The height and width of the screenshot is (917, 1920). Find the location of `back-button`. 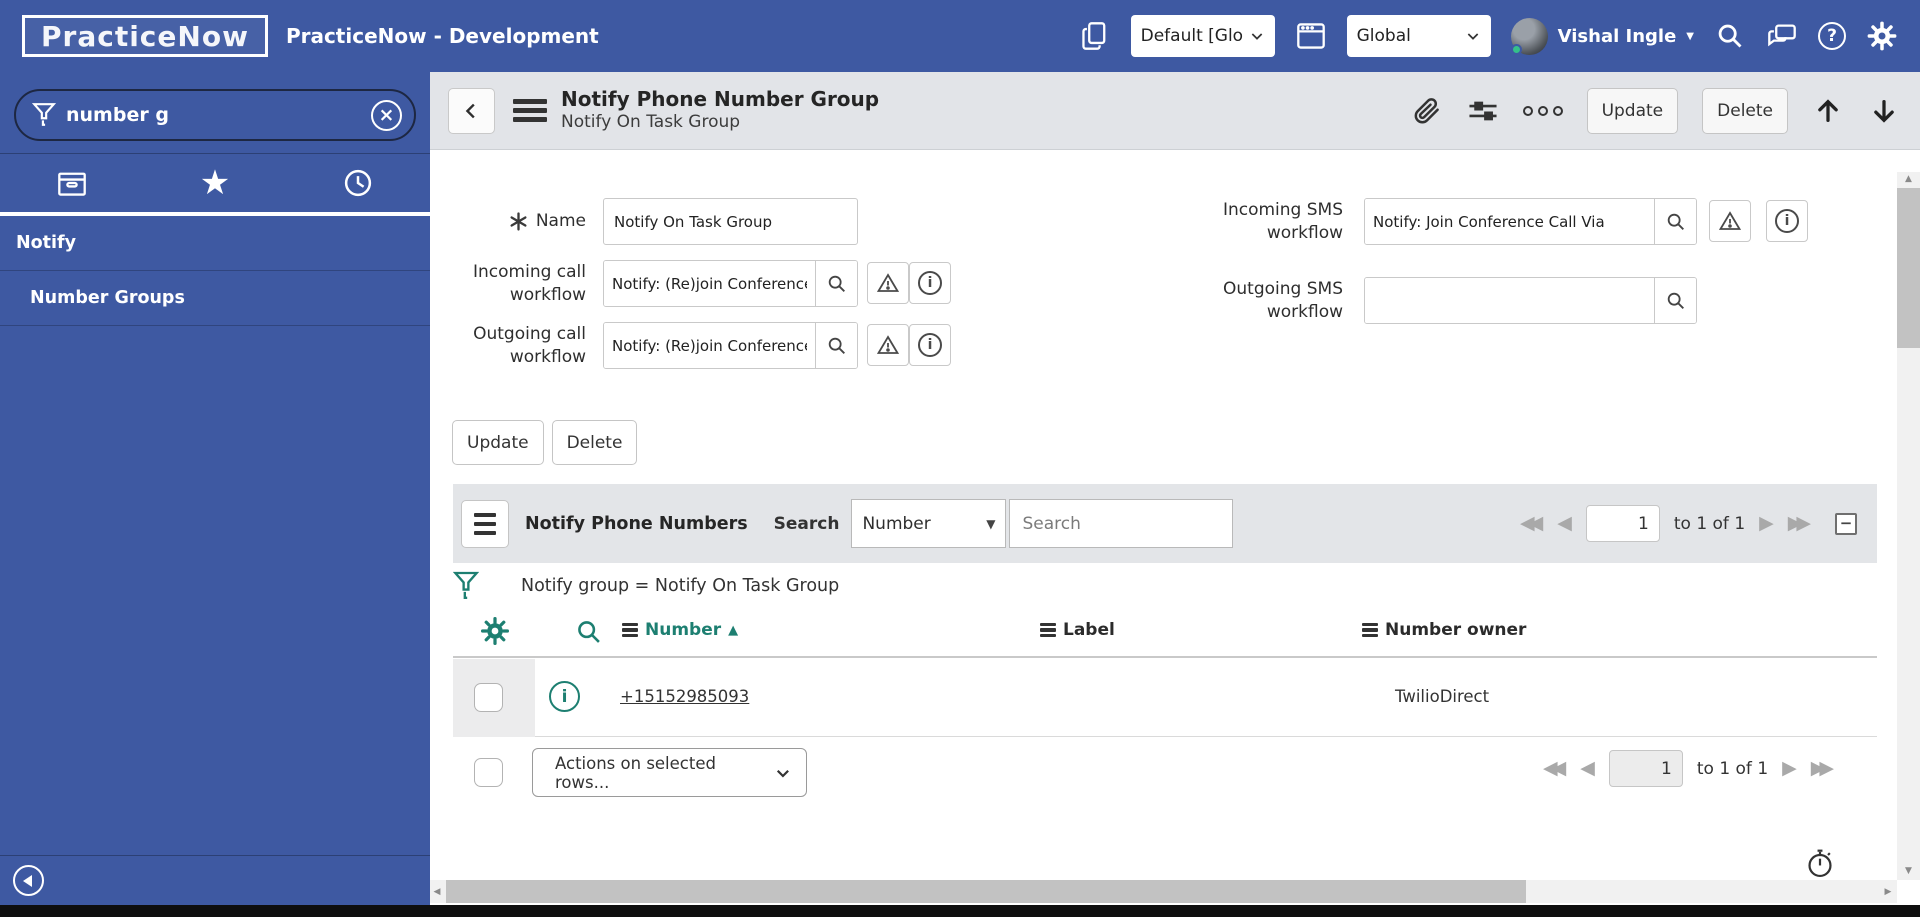

back-button is located at coordinates (471, 110).